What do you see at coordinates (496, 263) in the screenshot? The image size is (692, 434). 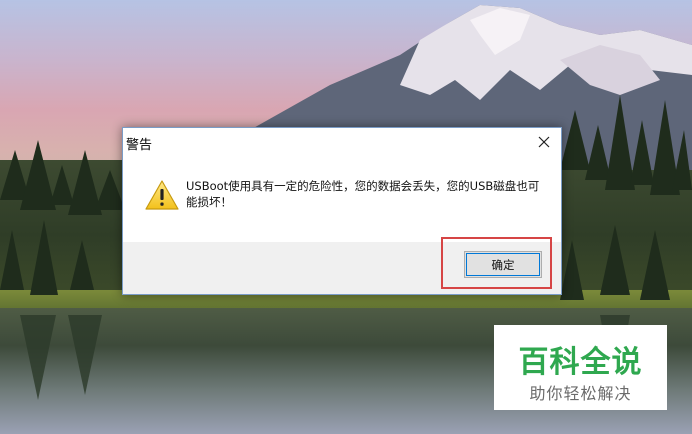 I see `highlight-annotation` at bounding box center [496, 263].